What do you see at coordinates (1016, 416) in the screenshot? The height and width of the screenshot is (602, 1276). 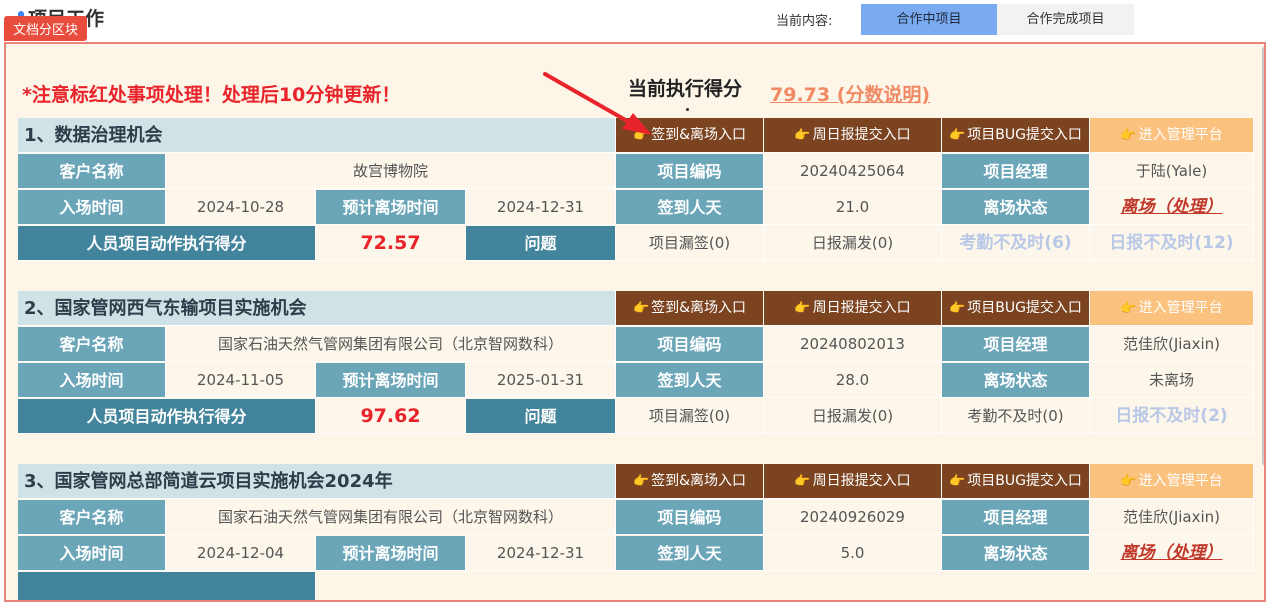 I see `attendance-late-count: 考勤不及时(0)` at bounding box center [1016, 416].